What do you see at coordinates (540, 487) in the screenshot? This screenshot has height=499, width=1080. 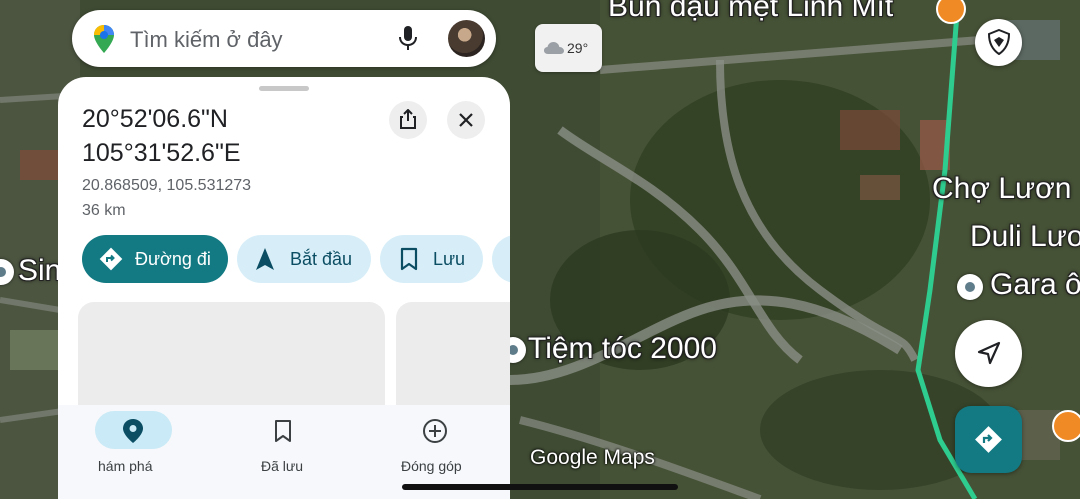 I see `home-indicator` at bounding box center [540, 487].